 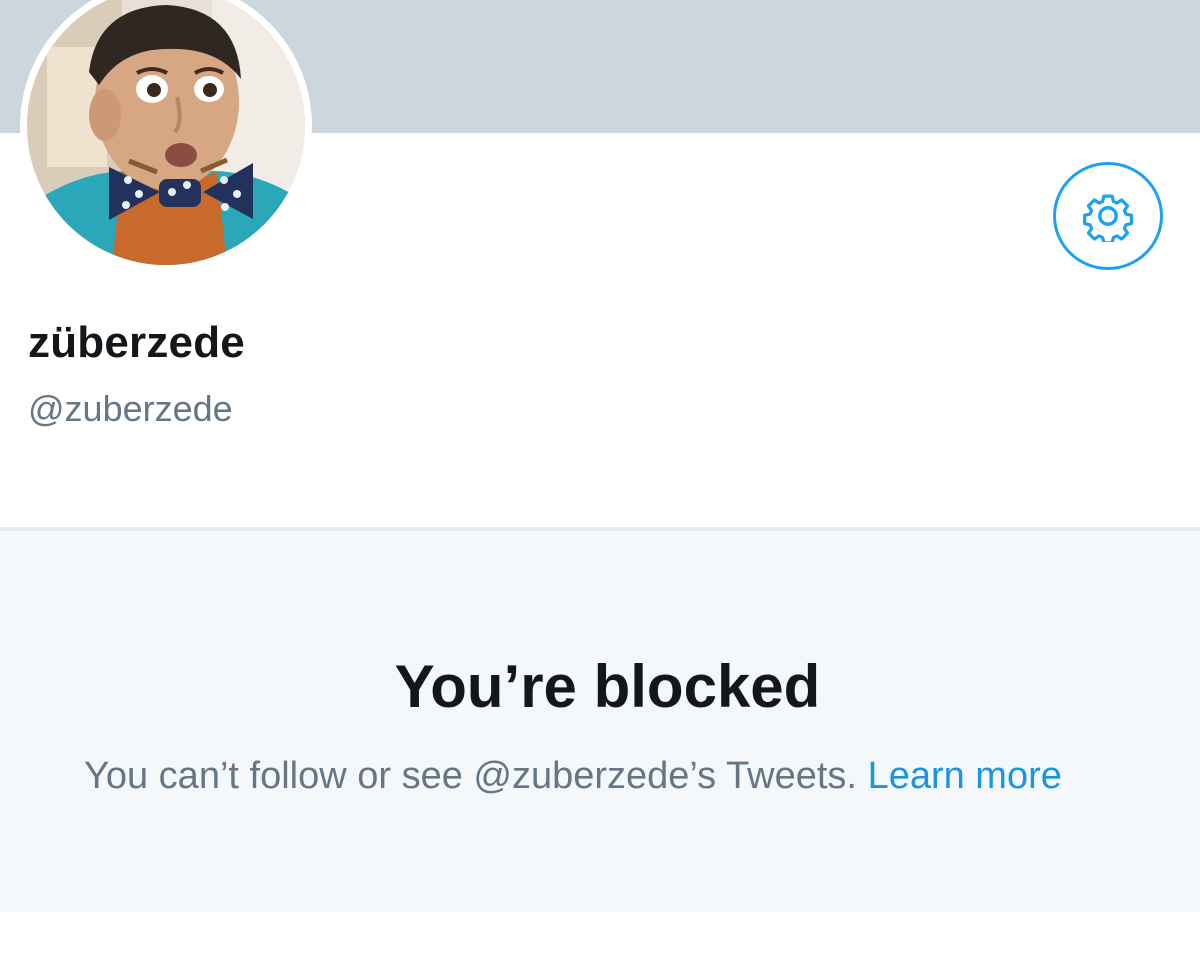 What do you see at coordinates (130, 408) in the screenshot?
I see `profile-handle: @zuberzede` at bounding box center [130, 408].